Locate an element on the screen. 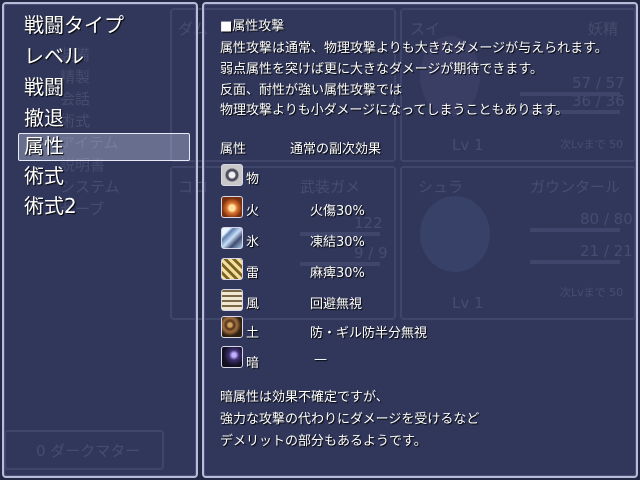  element-effect: 凍結30% is located at coordinates (337, 242).